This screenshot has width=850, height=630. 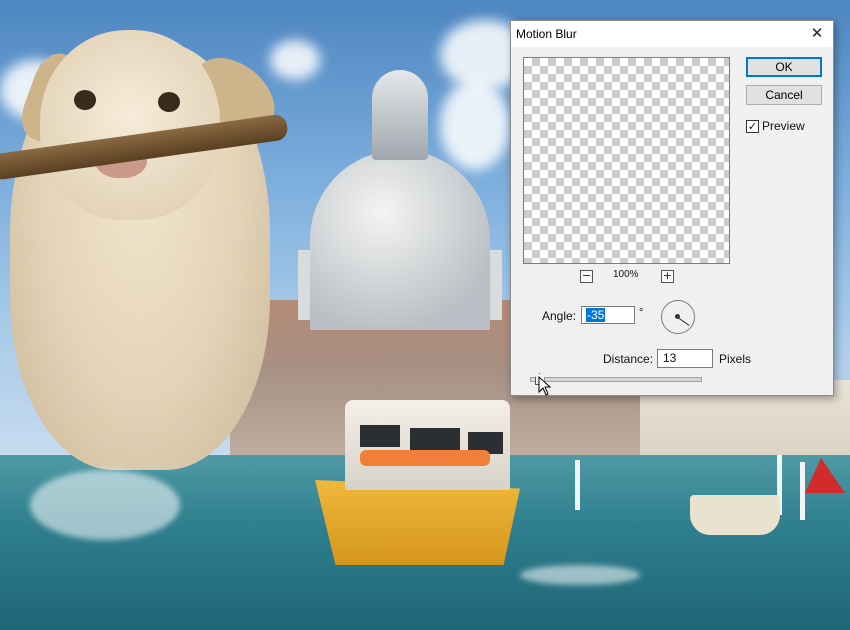 What do you see at coordinates (685, 358) in the screenshot?
I see `distance-input: 13` at bounding box center [685, 358].